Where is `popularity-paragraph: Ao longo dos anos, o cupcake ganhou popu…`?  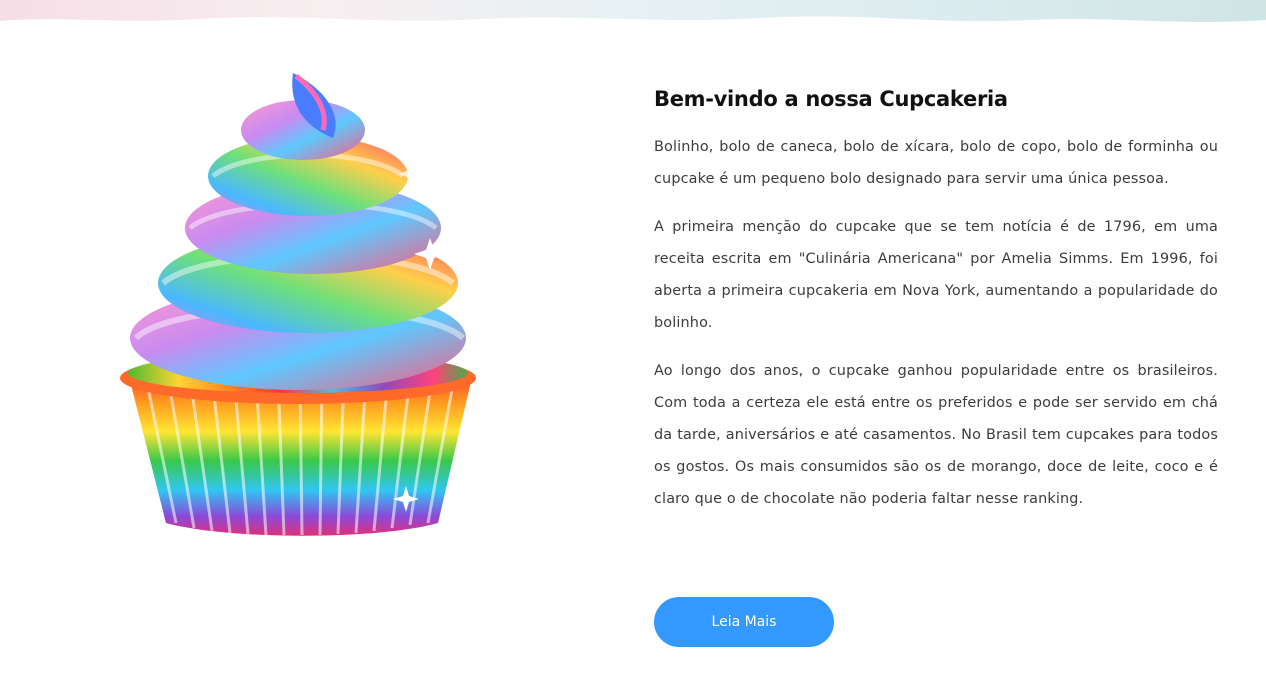 popularity-paragraph: Ao longo dos anos, o cupcake ganhou popu… is located at coordinates (936, 435).